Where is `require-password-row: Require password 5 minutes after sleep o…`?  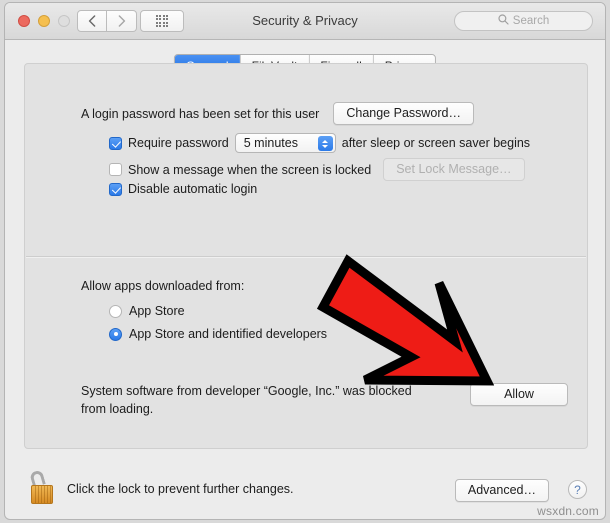
require-password-row: Require password 5 minutes after sleep o… is located at coordinates (319, 143).